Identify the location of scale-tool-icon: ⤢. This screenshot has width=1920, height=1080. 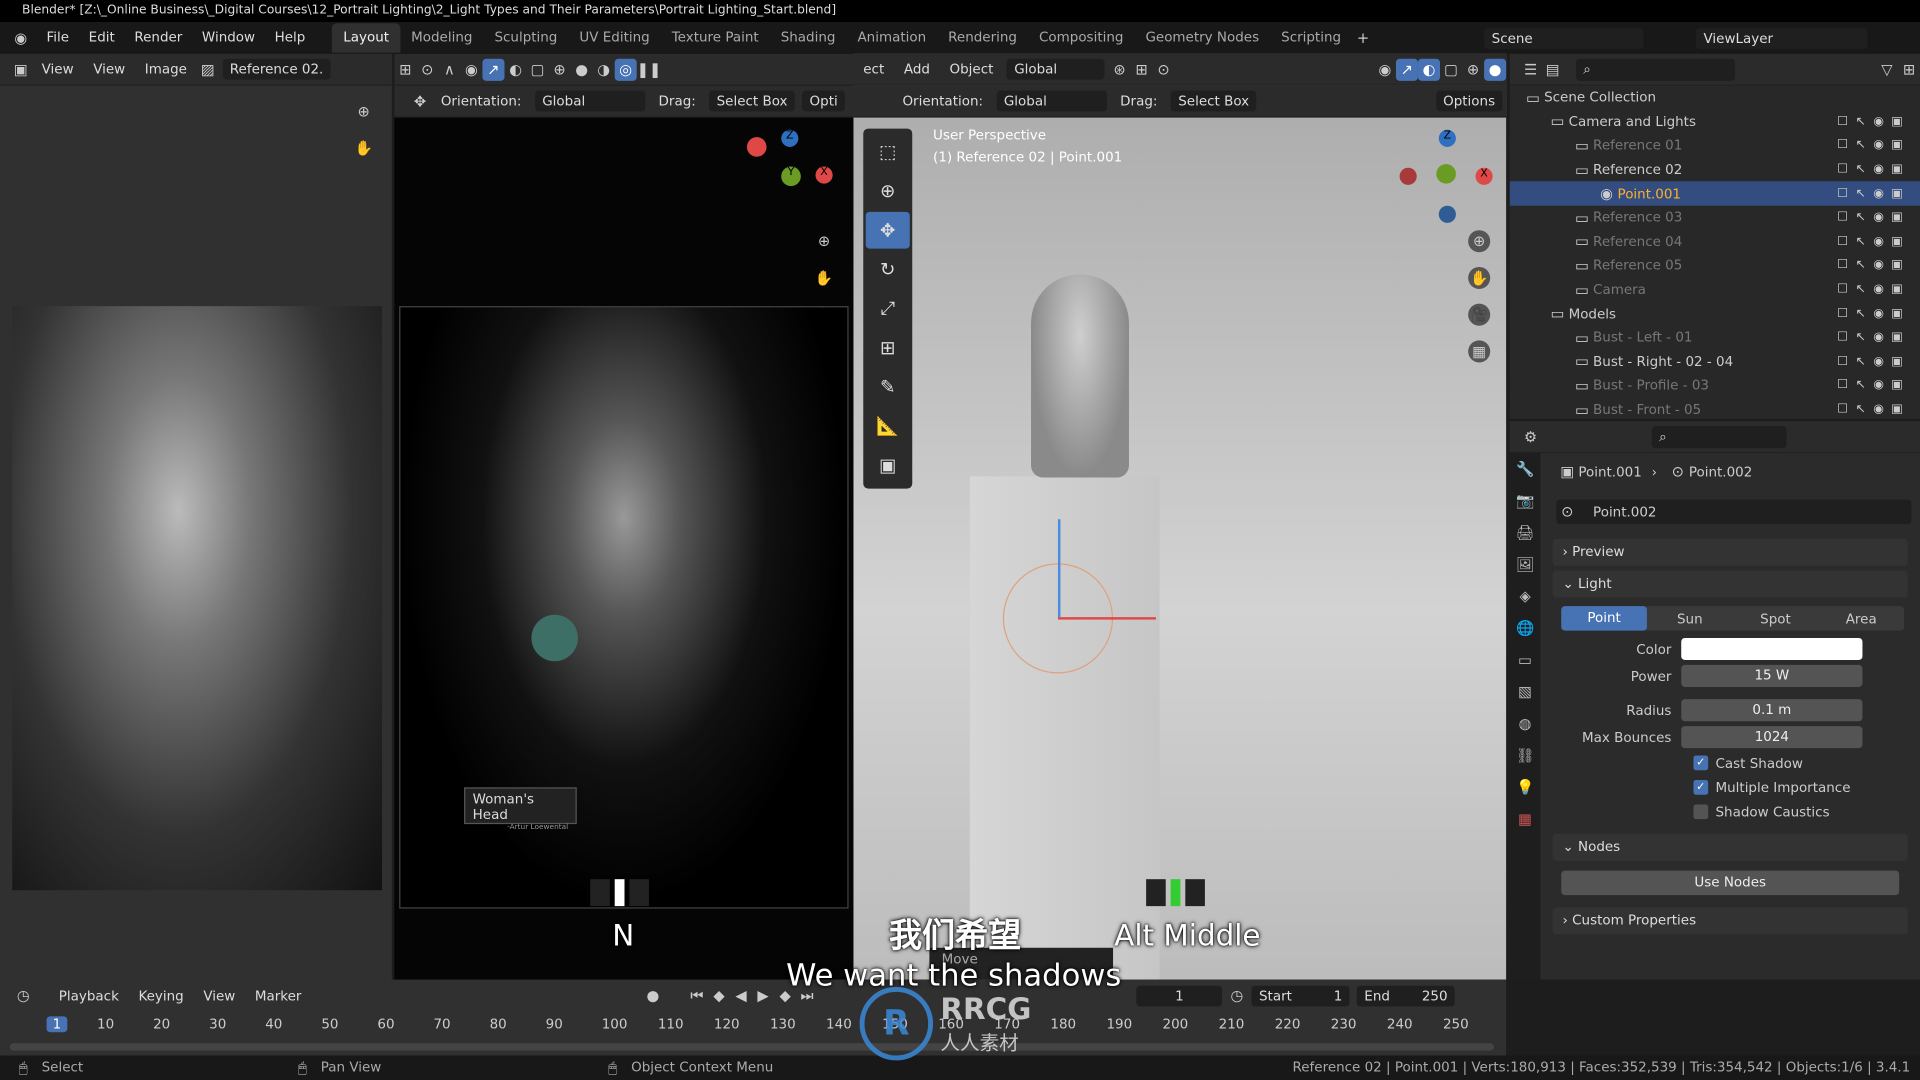
(888, 308).